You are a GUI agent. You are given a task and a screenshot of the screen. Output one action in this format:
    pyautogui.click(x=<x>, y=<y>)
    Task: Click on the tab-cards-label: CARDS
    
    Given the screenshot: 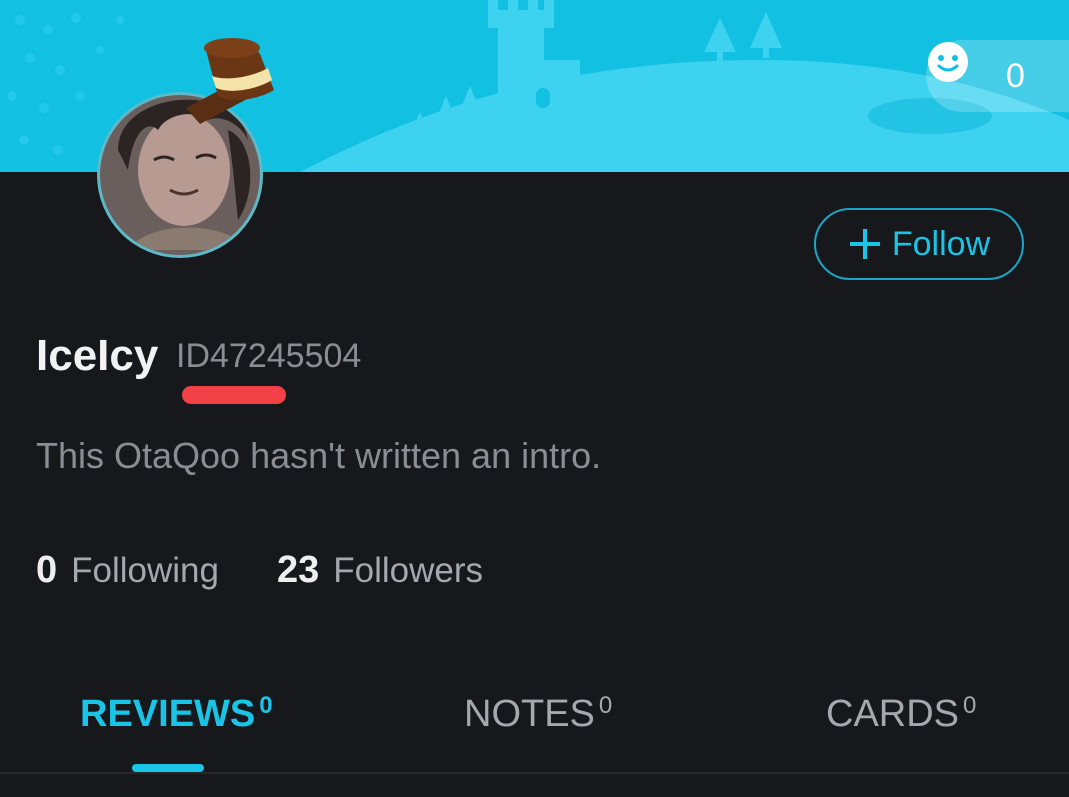 What is the action you would take?
    pyautogui.click(x=893, y=714)
    